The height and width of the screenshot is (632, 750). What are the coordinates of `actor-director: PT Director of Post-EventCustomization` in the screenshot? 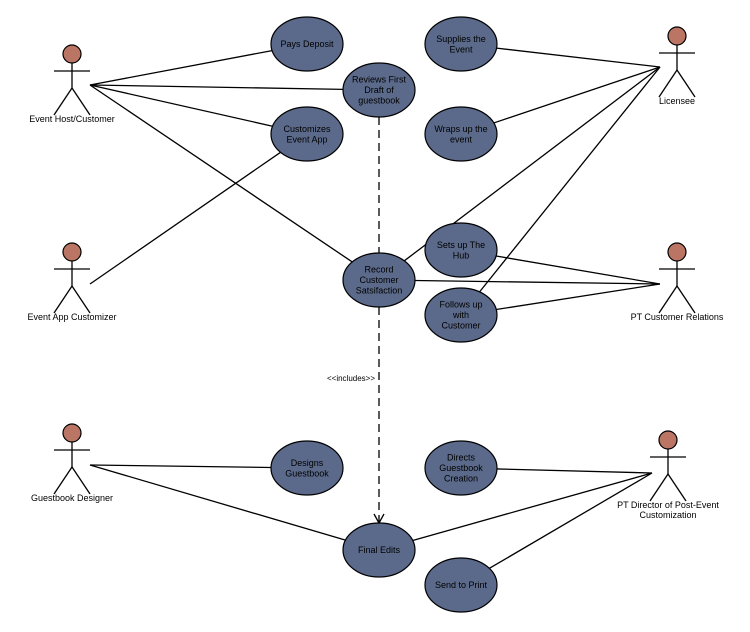 It's located at (668, 475).